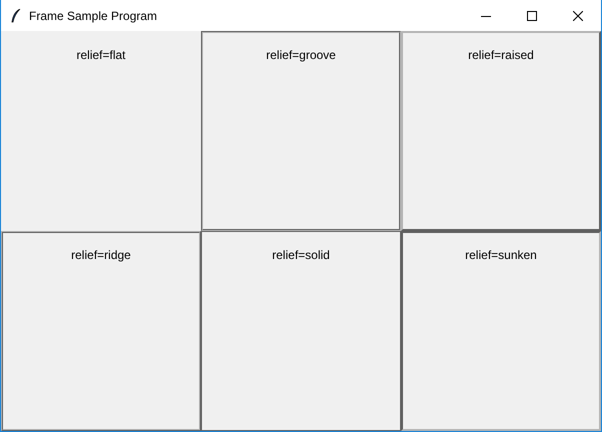  I want to click on maximize-icon, so click(532, 15).